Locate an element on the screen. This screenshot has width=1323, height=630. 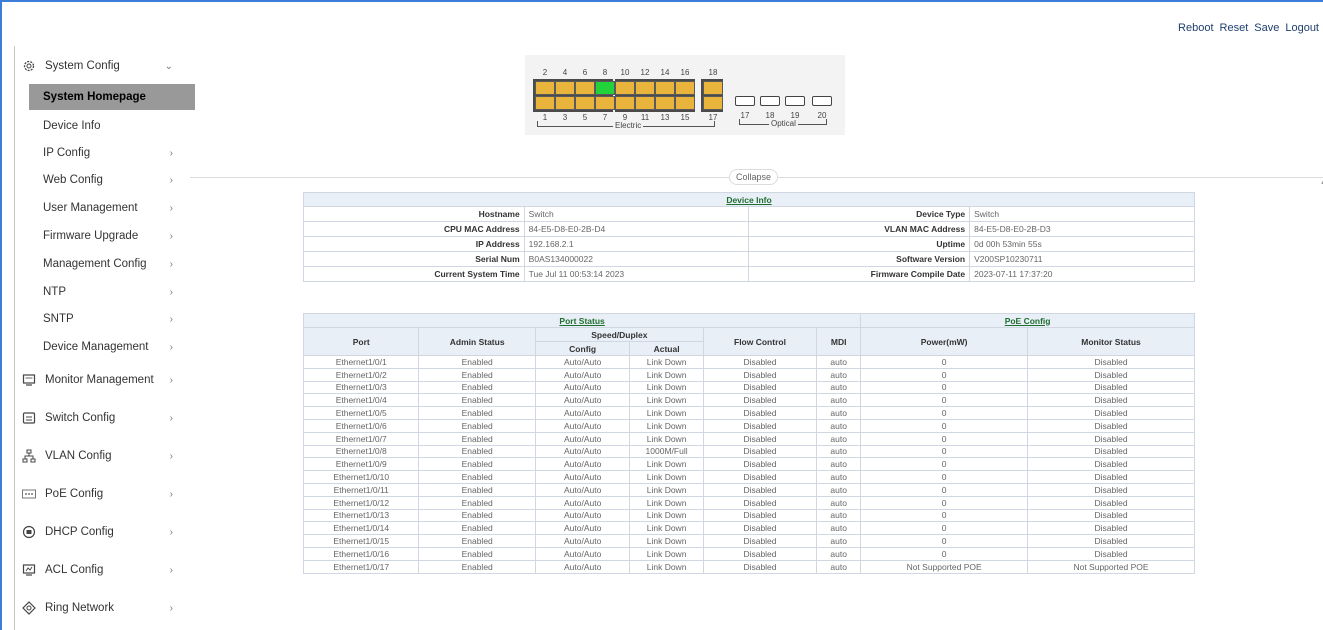
reset-link: Reset is located at coordinates (1234, 28).